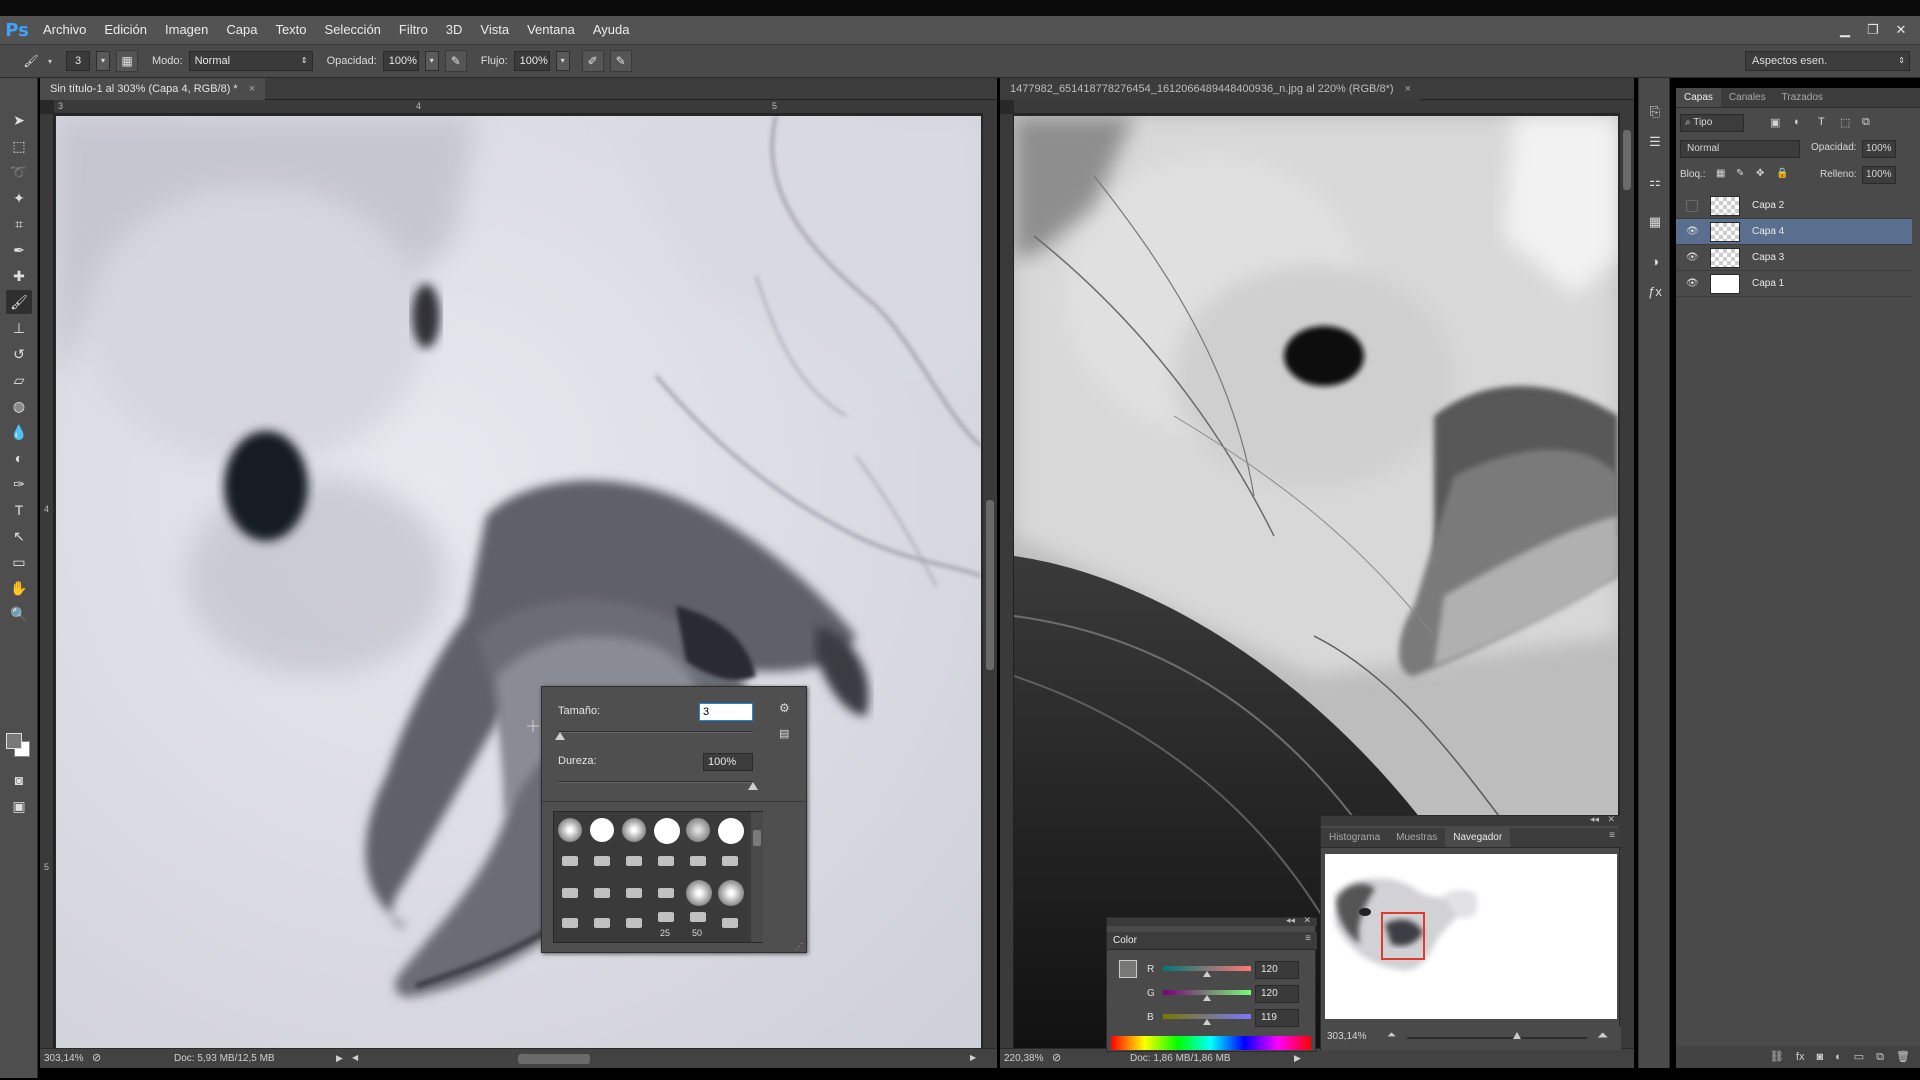 Image resolution: width=1920 pixels, height=1080 pixels. I want to click on lock-all-icon: 🔒, so click(1782, 173).